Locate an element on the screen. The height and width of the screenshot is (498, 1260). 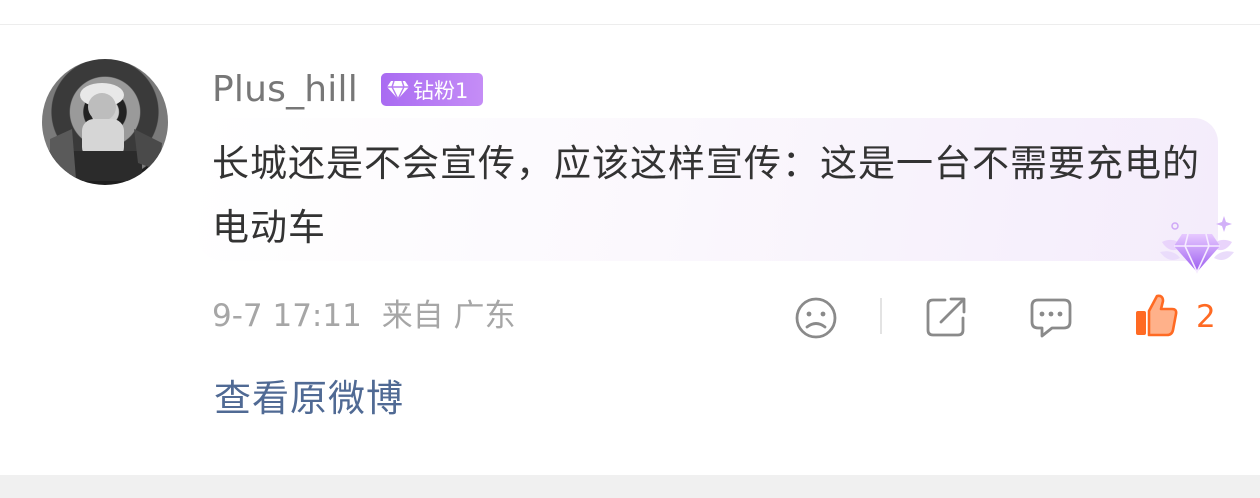
timestamp: 9-7 17:11 is located at coordinates (287, 316).